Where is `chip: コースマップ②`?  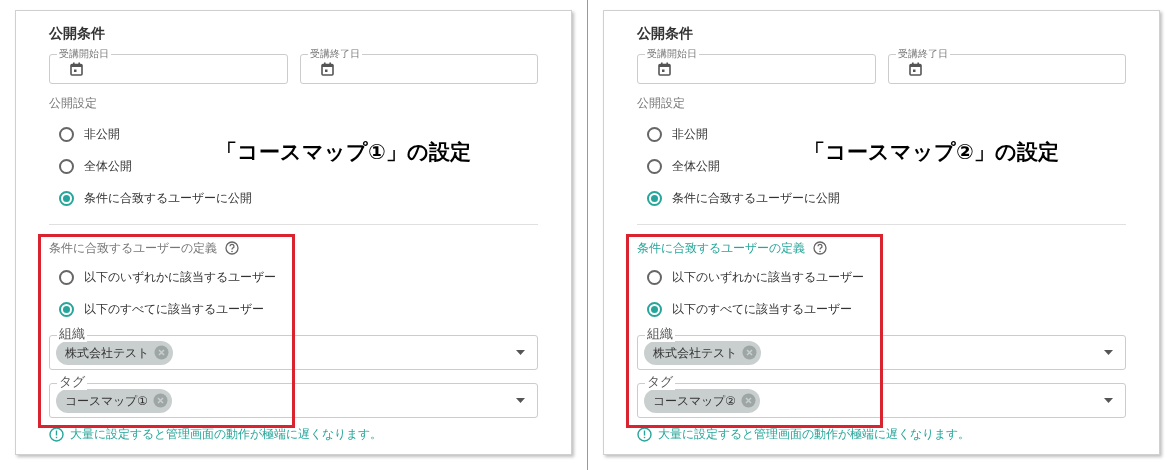
chip: コースマップ② is located at coordinates (702, 400).